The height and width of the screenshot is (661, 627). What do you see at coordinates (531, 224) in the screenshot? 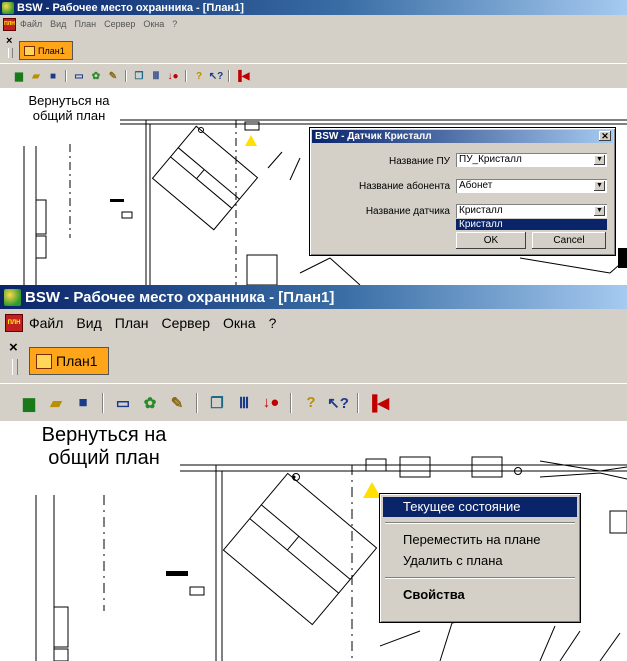
I see `dropdown-option-selected: Кристалл` at bounding box center [531, 224].